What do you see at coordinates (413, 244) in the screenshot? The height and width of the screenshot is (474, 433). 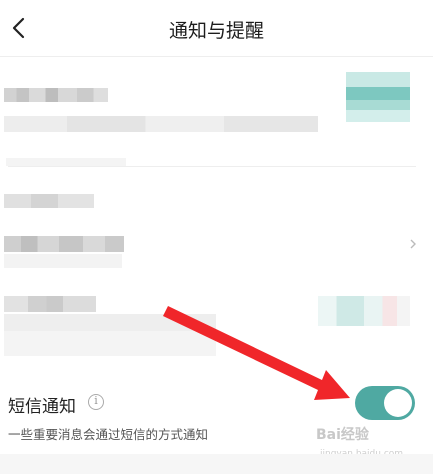 I see `chevron-right-icon` at bounding box center [413, 244].